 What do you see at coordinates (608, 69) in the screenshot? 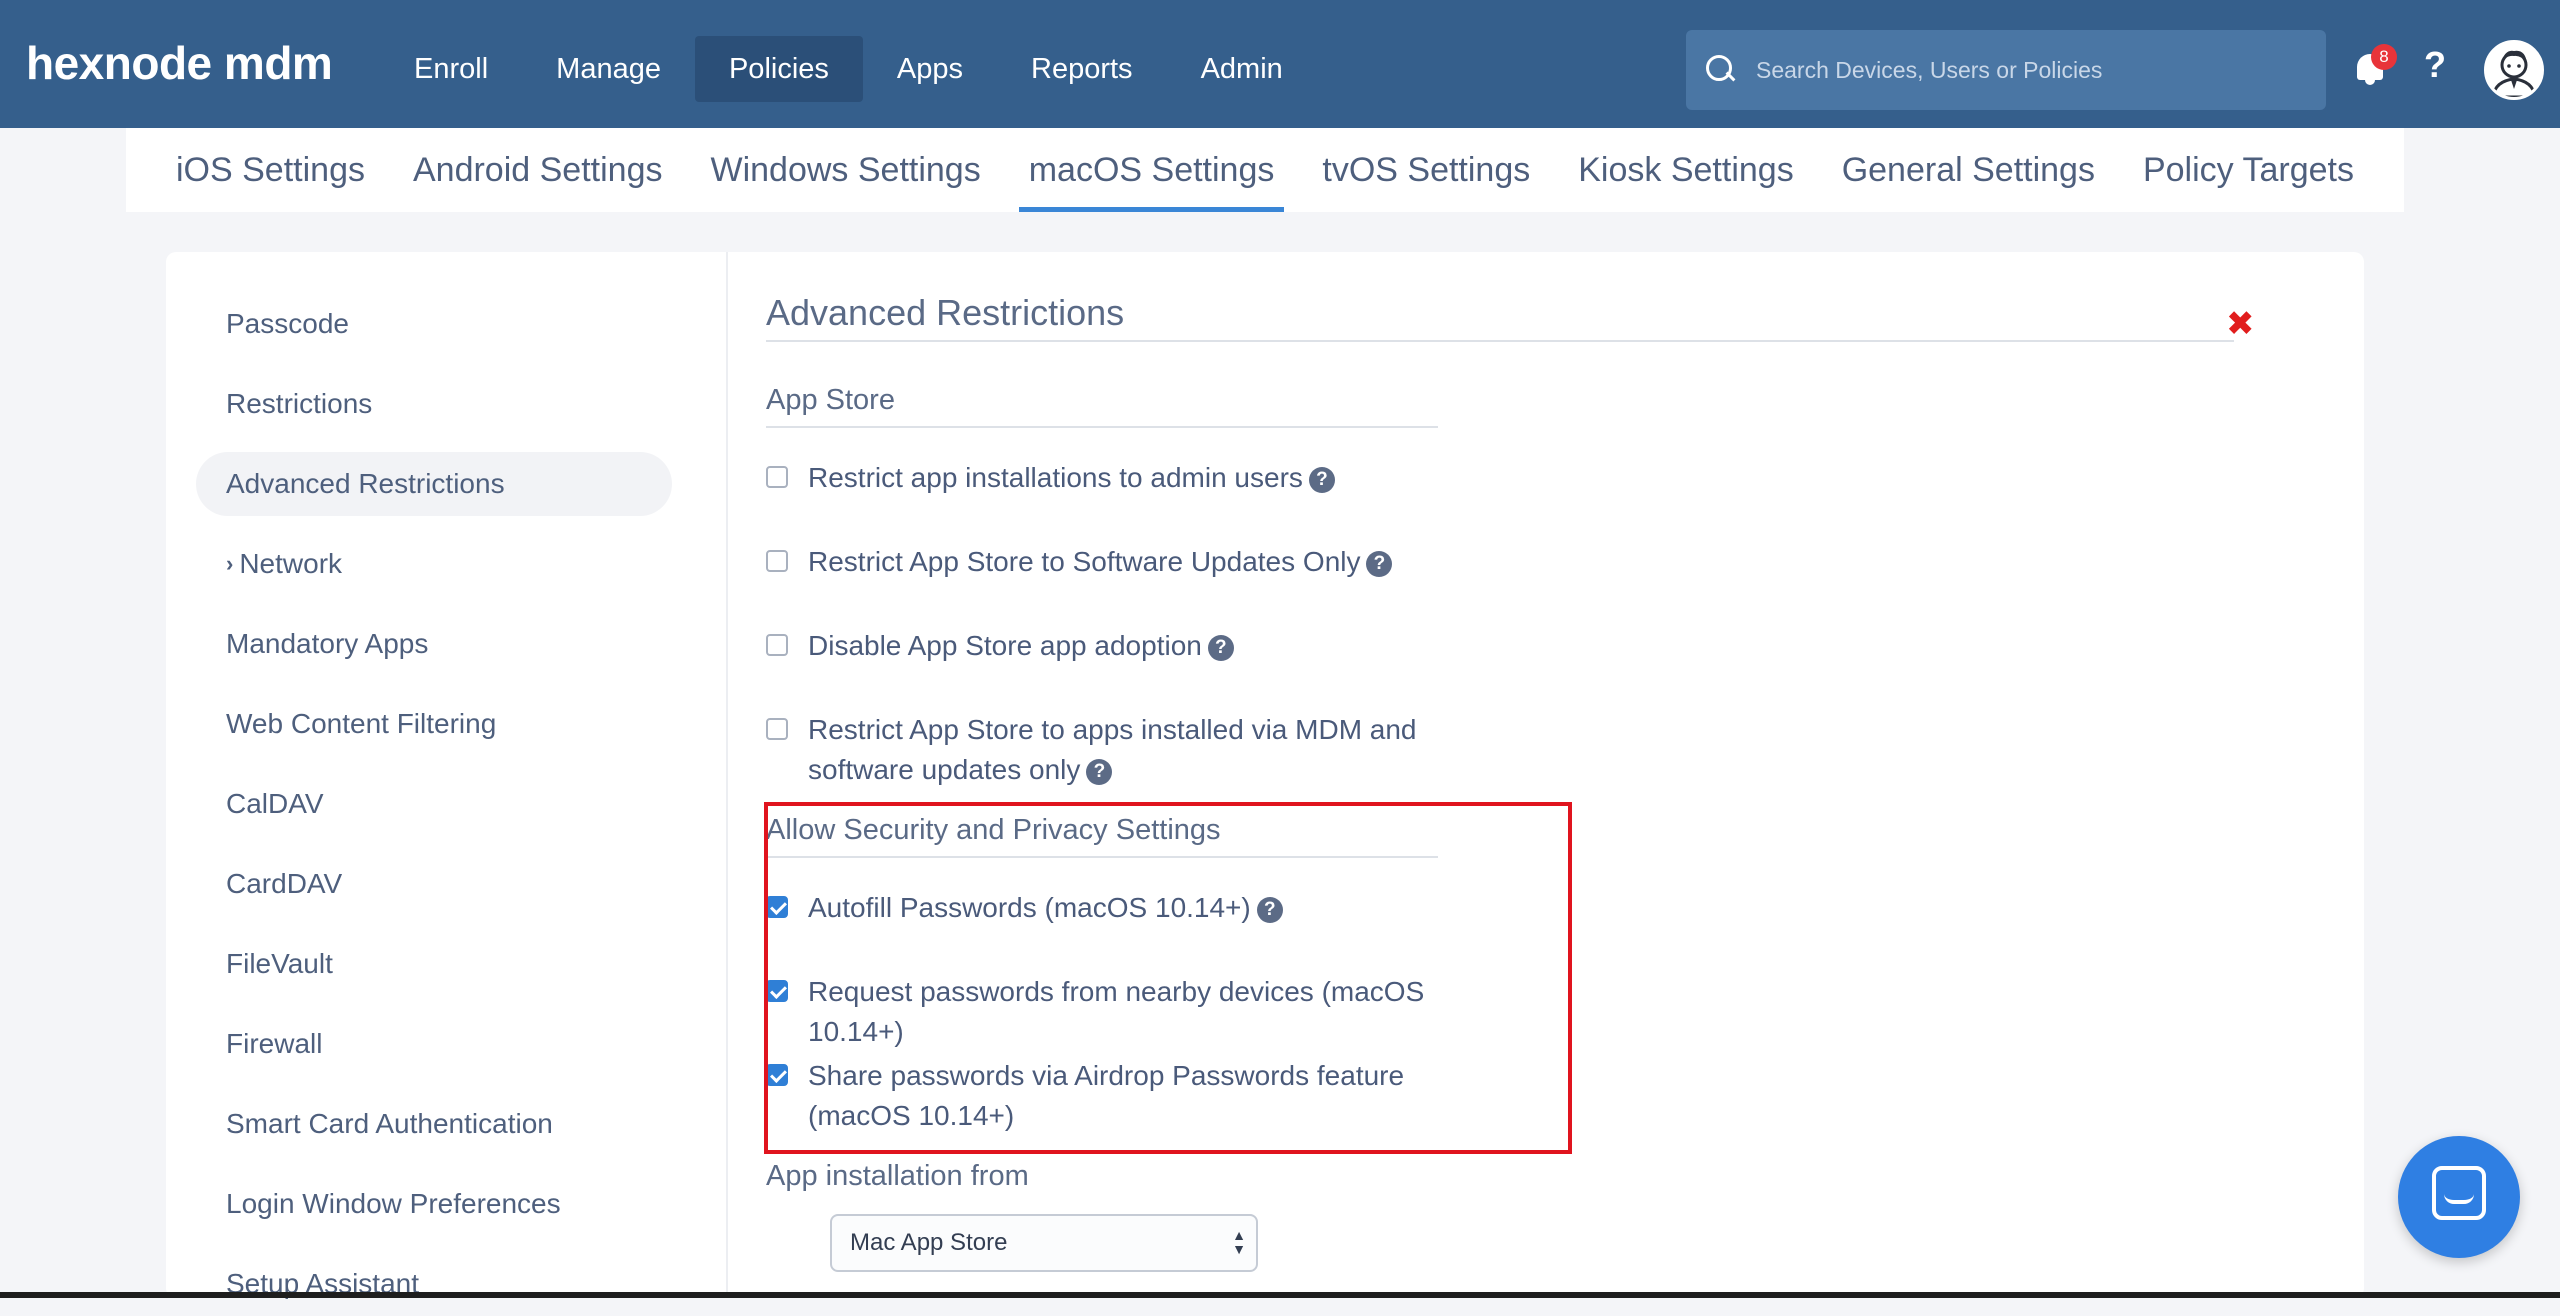
I see `nav-manage: Manage` at bounding box center [608, 69].